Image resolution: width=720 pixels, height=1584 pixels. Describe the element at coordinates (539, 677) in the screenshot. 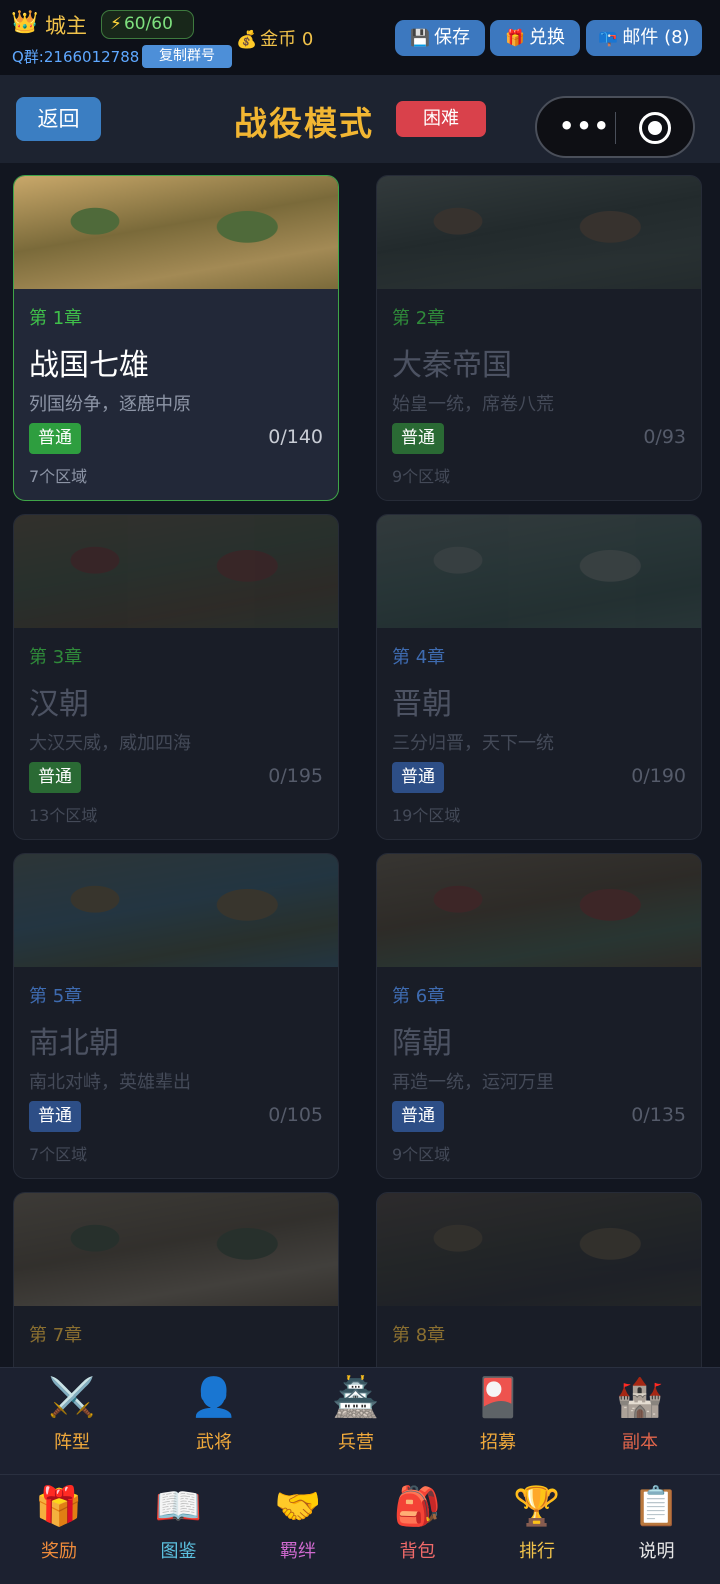

I see `chapter-card: 第 4章 晋朝 三分归晋，天下一统 普通 0/190 19个区域` at that location.